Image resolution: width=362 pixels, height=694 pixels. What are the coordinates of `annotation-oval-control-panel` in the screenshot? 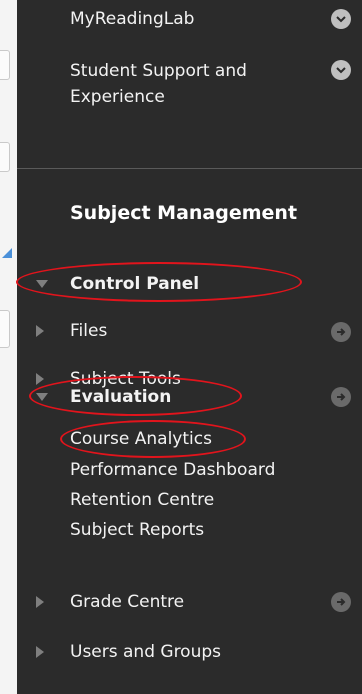 It's located at (159, 282).